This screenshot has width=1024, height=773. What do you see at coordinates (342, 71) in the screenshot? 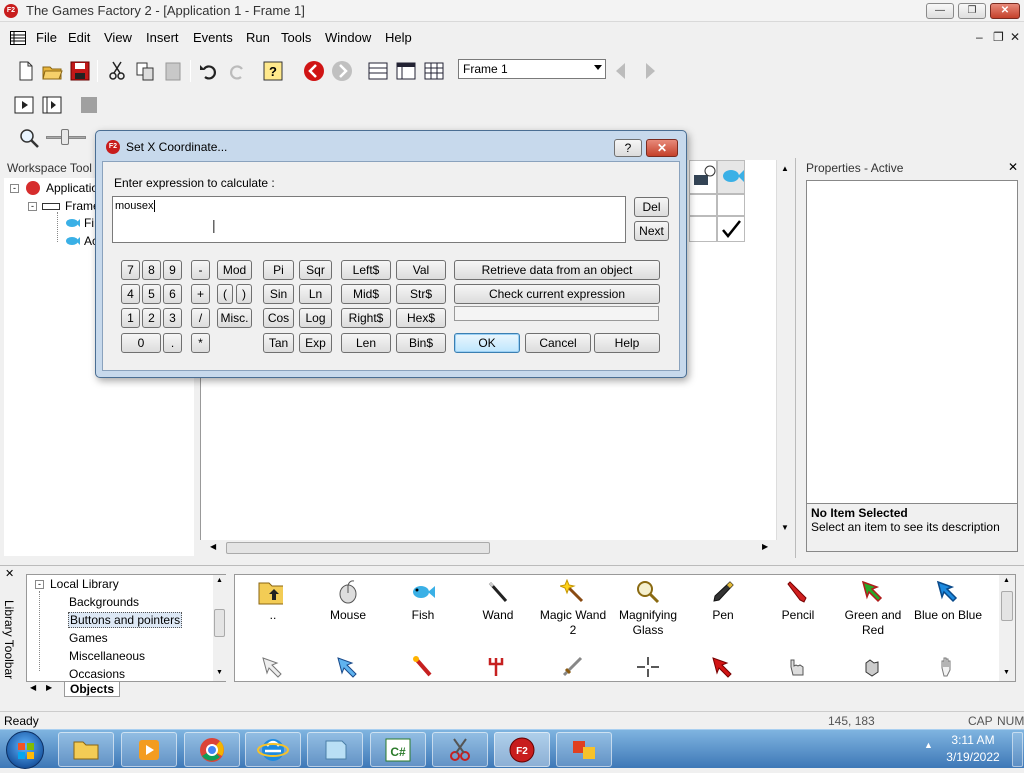
I see `run-forward-icon` at bounding box center [342, 71].